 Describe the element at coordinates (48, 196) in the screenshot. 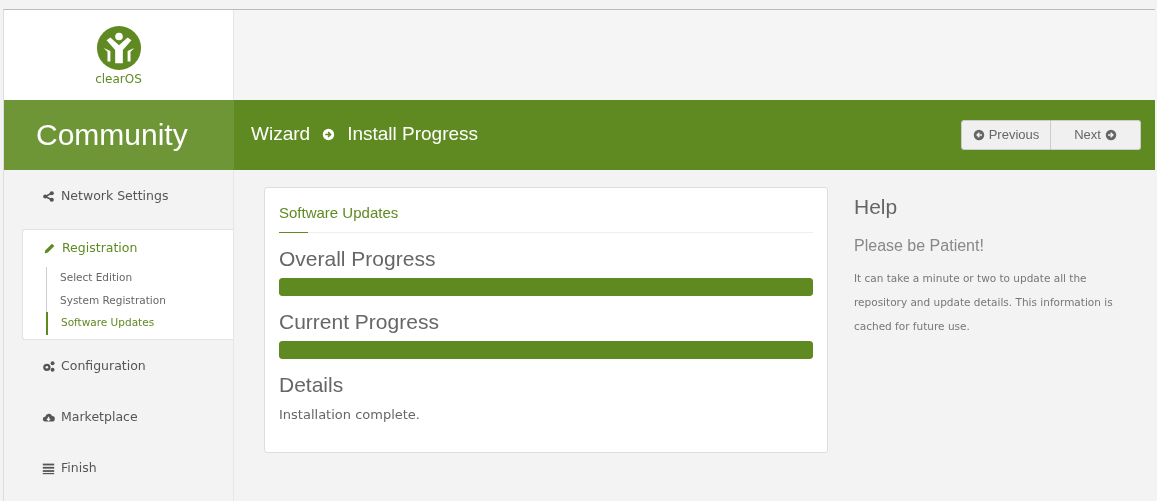

I see `share-icon` at that location.